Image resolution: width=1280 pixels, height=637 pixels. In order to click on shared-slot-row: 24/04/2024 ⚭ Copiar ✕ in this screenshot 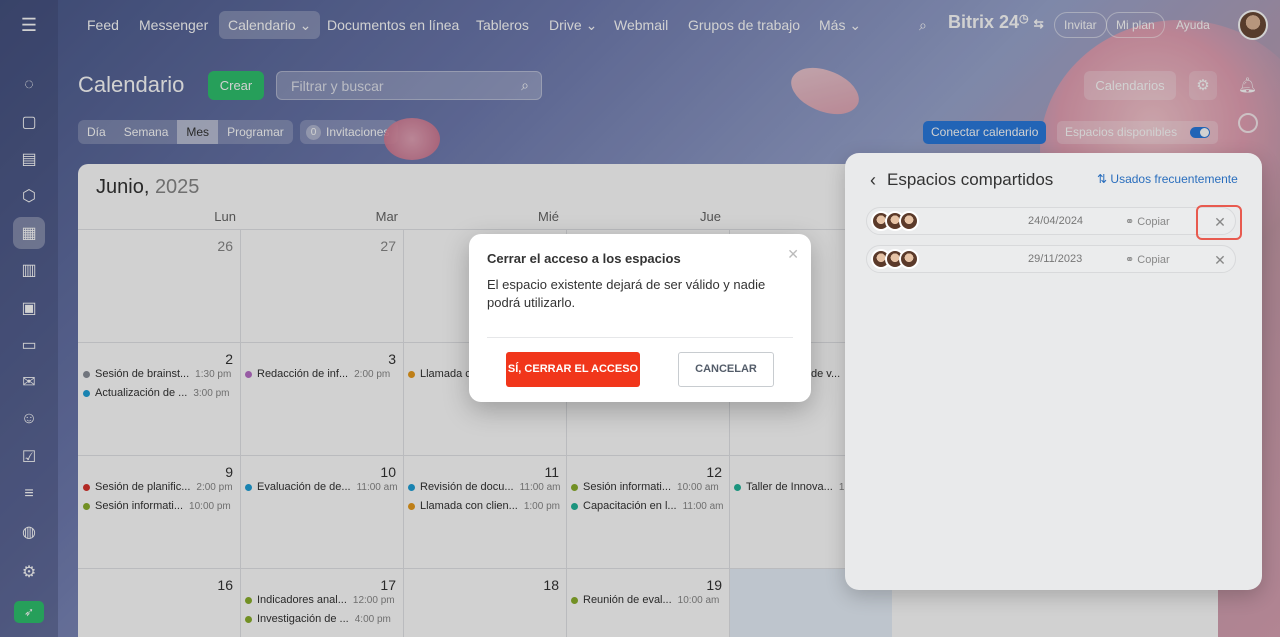, I will do `click(1051, 221)`.